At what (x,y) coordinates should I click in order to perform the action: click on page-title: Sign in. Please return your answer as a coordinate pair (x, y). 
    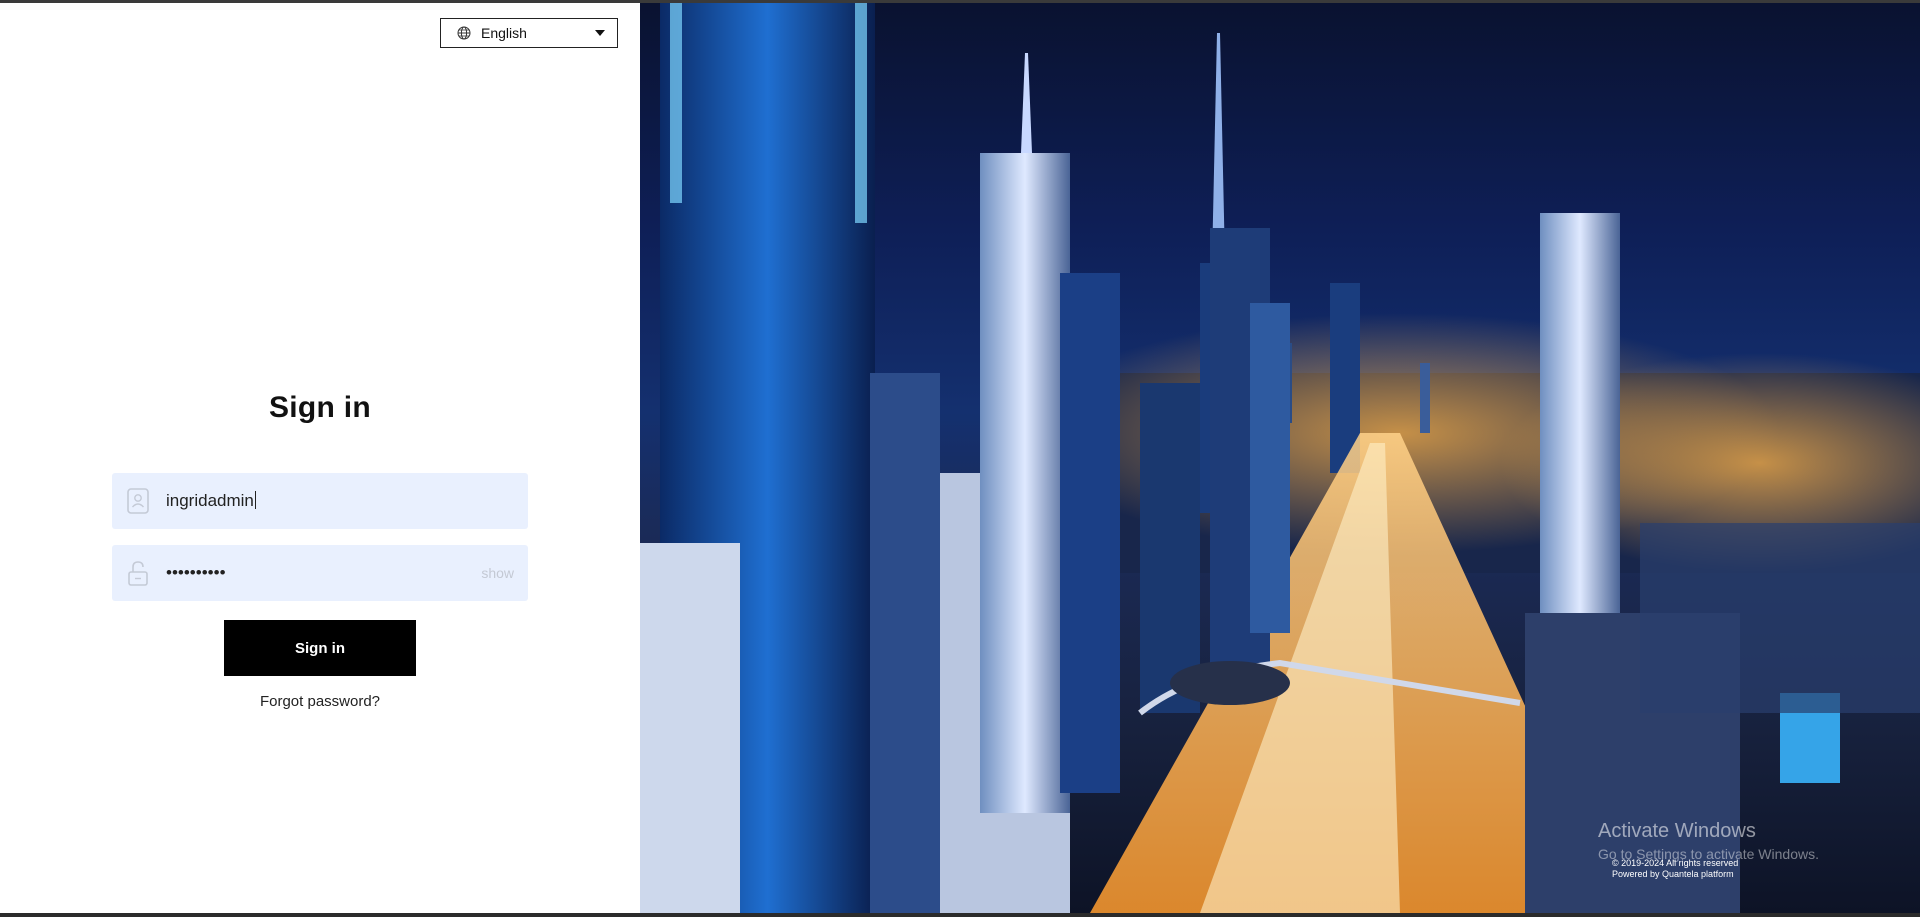
    Looking at the image, I should click on (320, 407).